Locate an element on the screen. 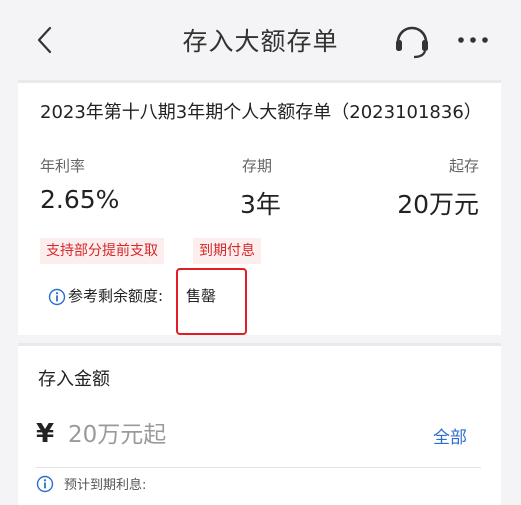 Image resolution: width=521 pixels, height=505 pixels. currency-symbol: ¥ is located at coordinates (45, 434).